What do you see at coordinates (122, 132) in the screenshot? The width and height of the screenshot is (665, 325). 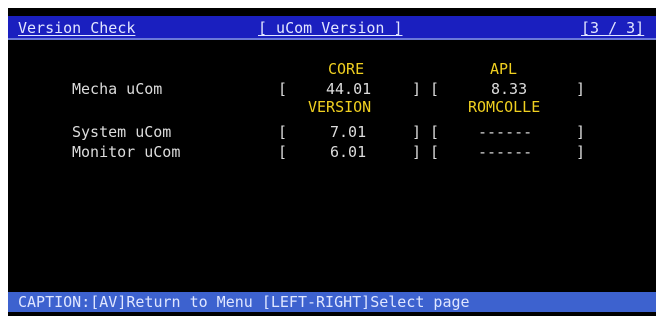 I see `row-label: System uCom` at bounding box center [122, 132].